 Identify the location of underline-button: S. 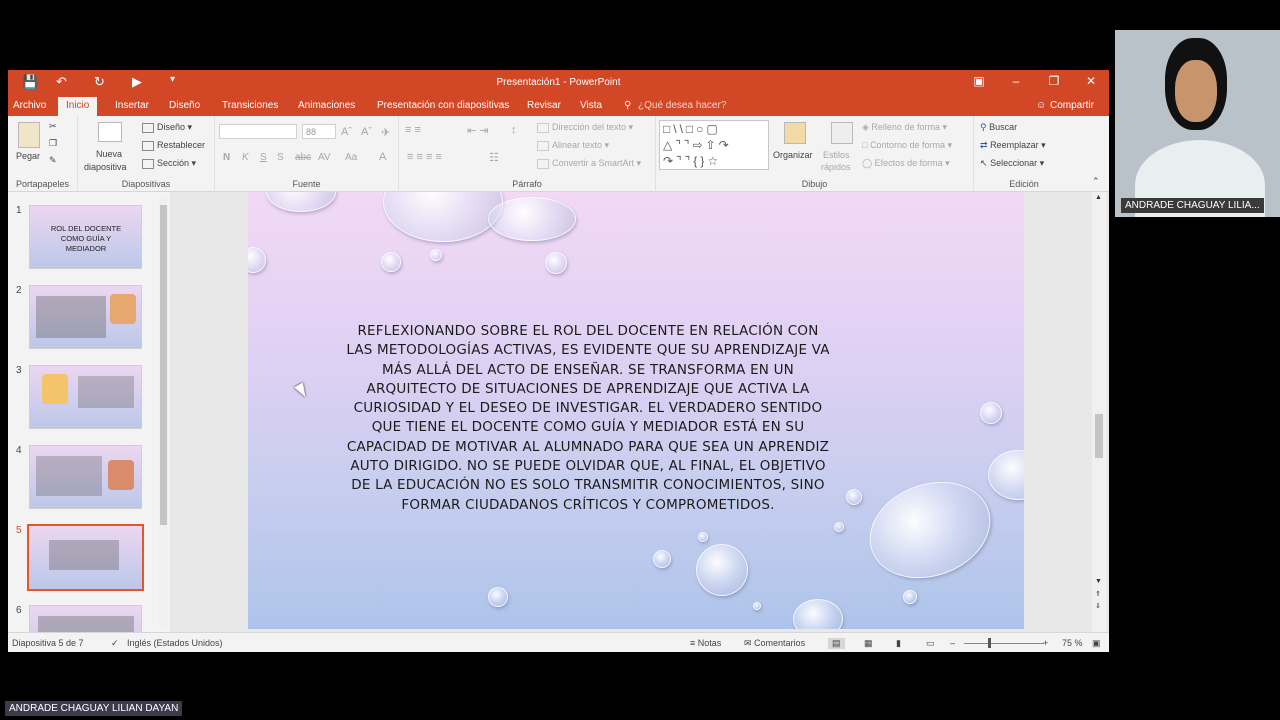
(263, 157).